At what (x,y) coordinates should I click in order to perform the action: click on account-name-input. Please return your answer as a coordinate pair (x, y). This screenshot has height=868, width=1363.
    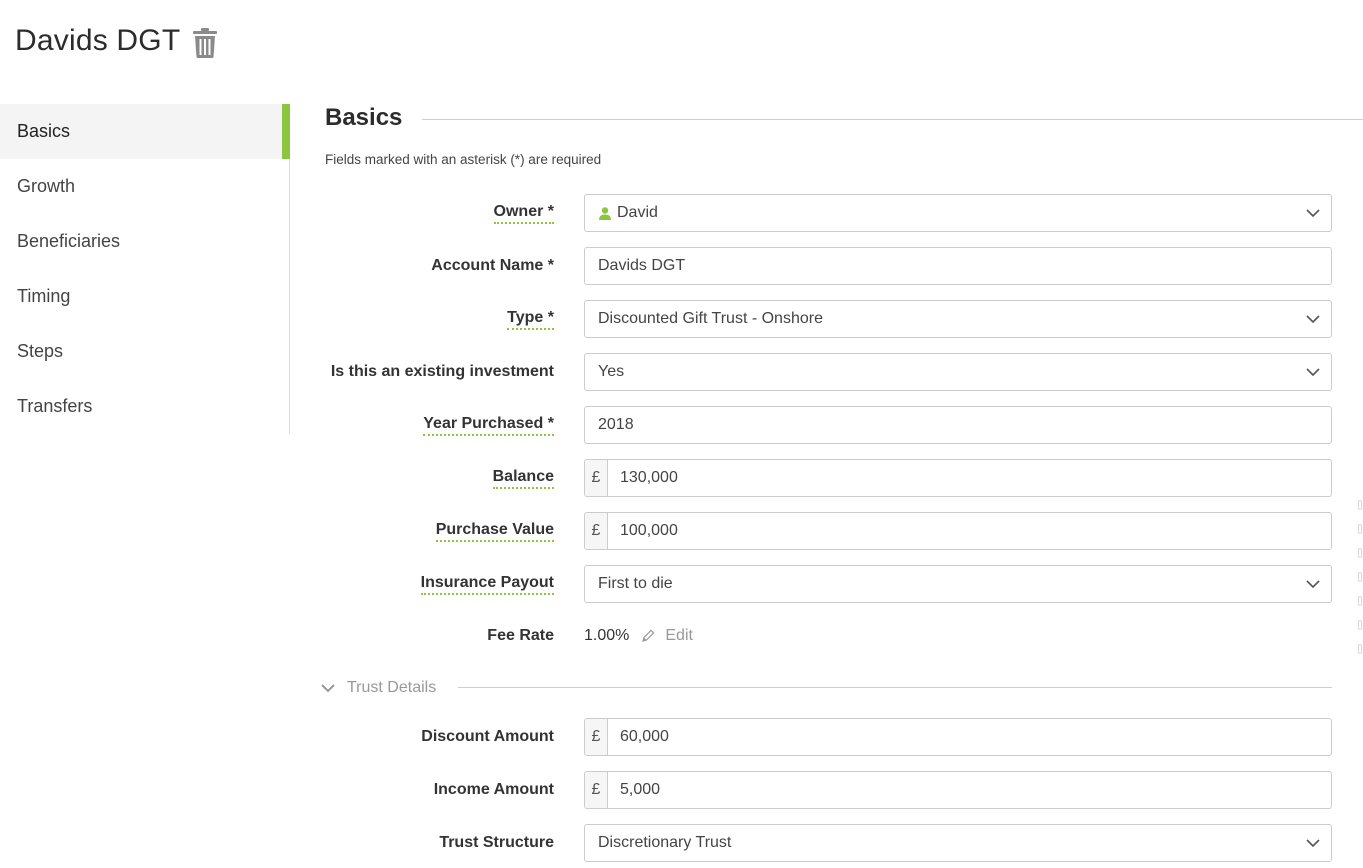
    Looking at the image, I should click on (958, 266).